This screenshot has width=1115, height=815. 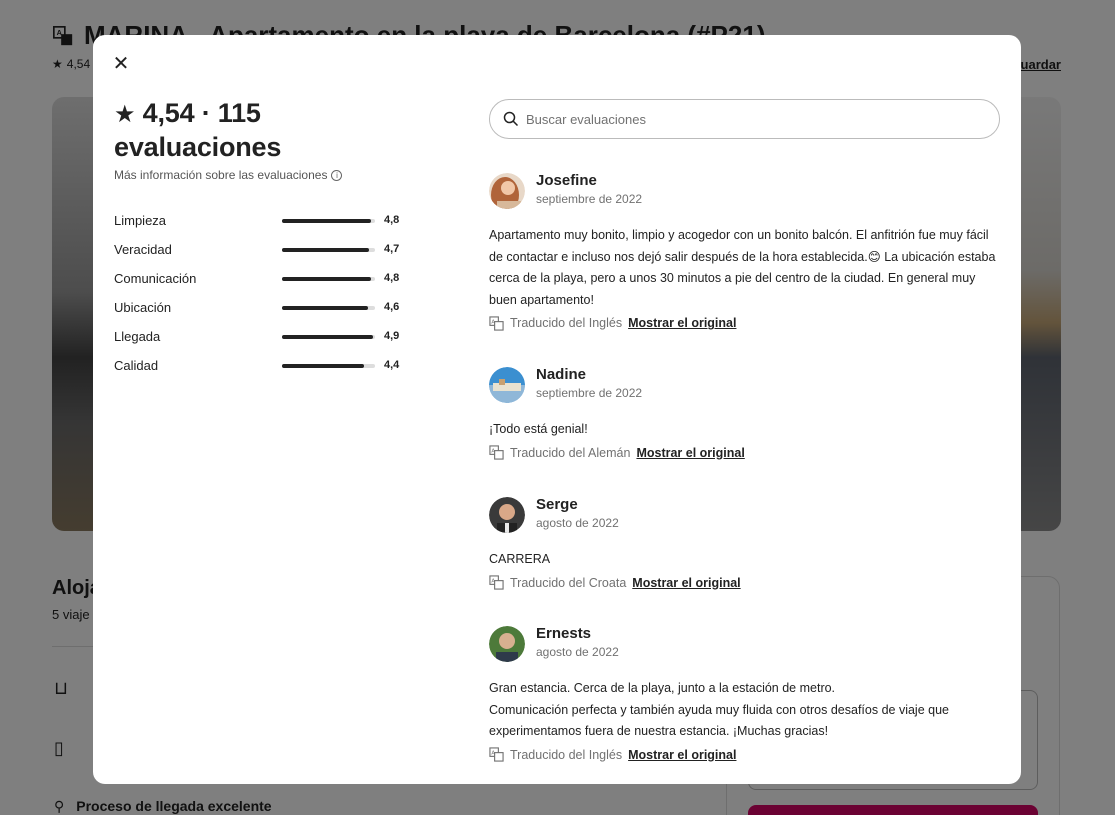 What do you see at coordinates (257, 220) in the screenshot?
I see `category-row-limpieza: Limpieza 4,8` at bounding box center [257, 220].